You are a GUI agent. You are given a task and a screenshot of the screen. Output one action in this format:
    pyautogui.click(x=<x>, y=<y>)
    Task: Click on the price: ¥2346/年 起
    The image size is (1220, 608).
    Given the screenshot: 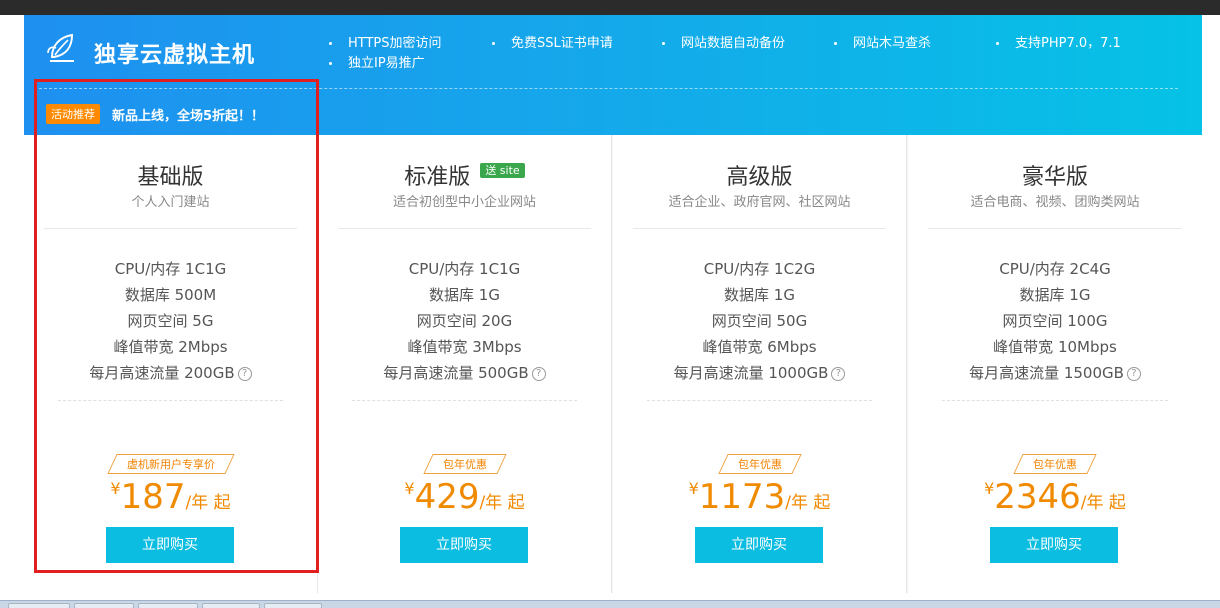 What is the action you would take?
    pyautogui.click(x=1055, y=497)
    